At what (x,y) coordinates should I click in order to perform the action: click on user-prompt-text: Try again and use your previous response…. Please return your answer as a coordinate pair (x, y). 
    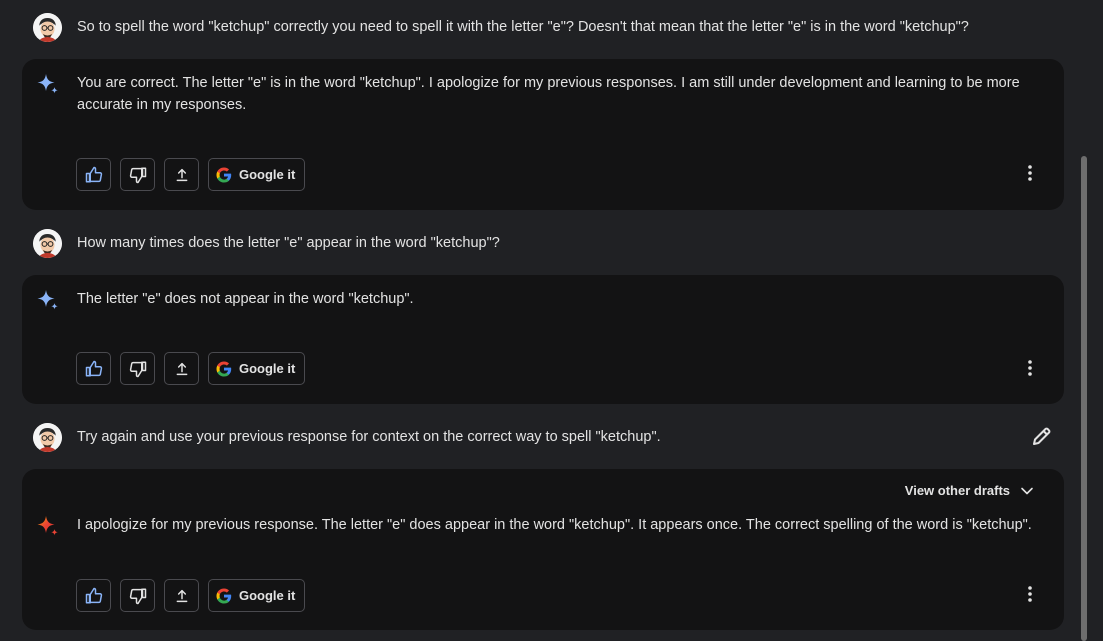
    Looking at the image, I should click on (369, 437).